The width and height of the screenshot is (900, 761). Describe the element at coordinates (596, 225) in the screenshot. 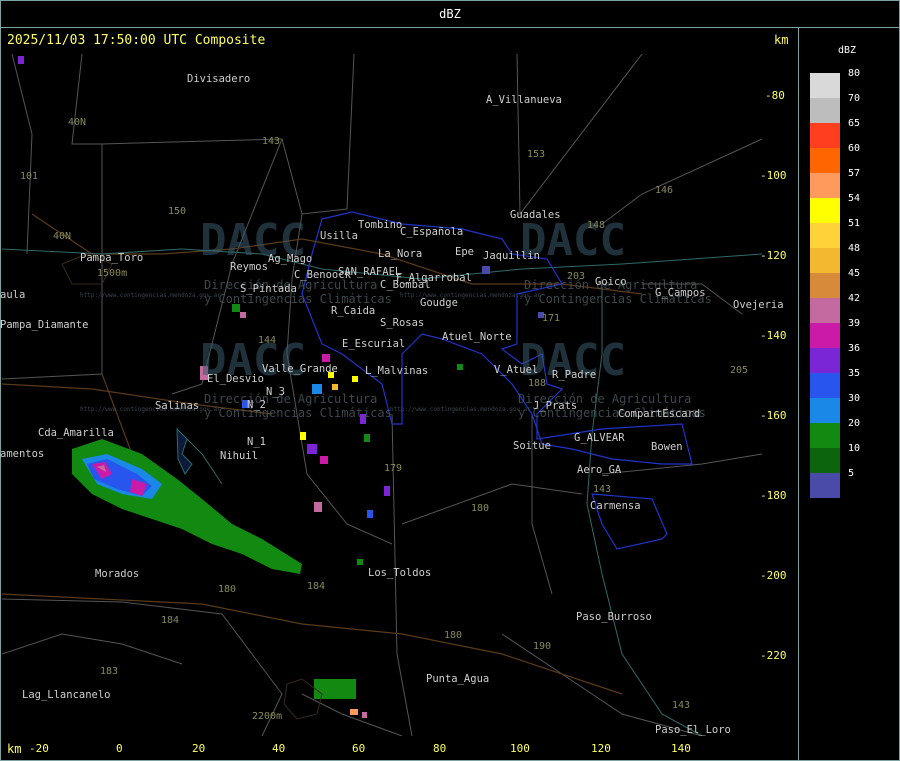

I see `road-label: 148` at that location.